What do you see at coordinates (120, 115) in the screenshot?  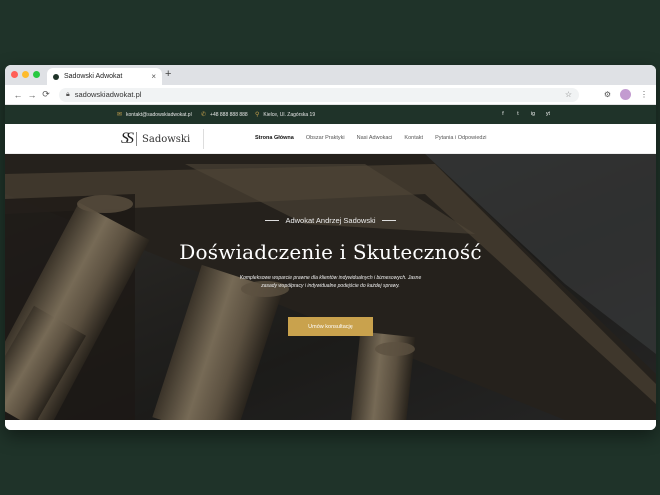 I see `mail-icon: ✉` at bounding box center [120, 115].